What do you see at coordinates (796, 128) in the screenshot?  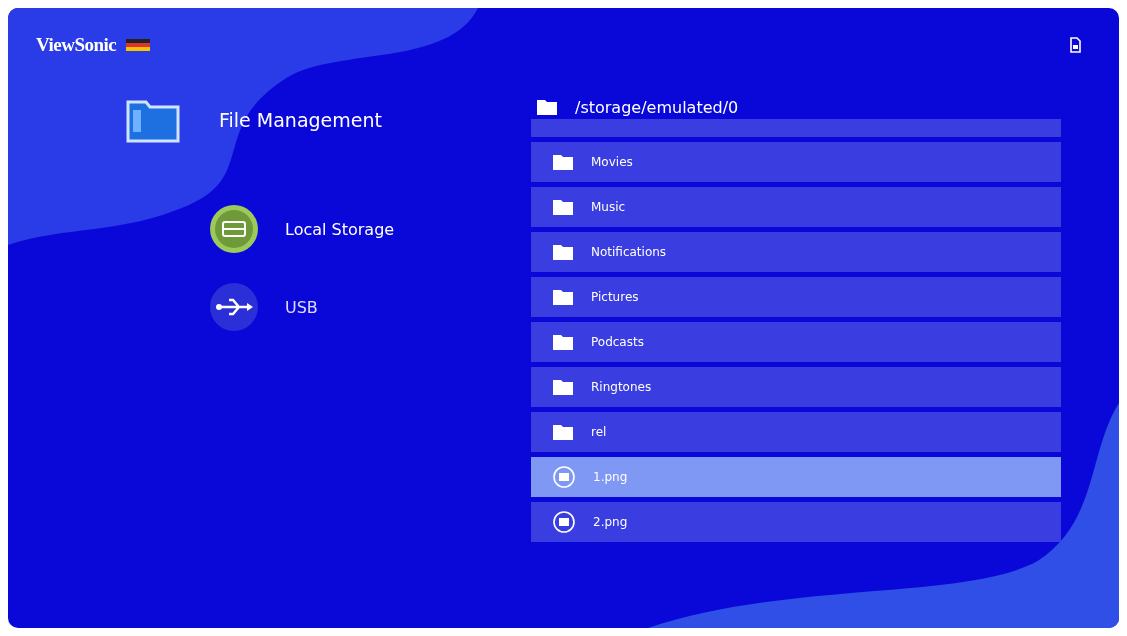 I see `list-row` at bounding box center [796, 128].